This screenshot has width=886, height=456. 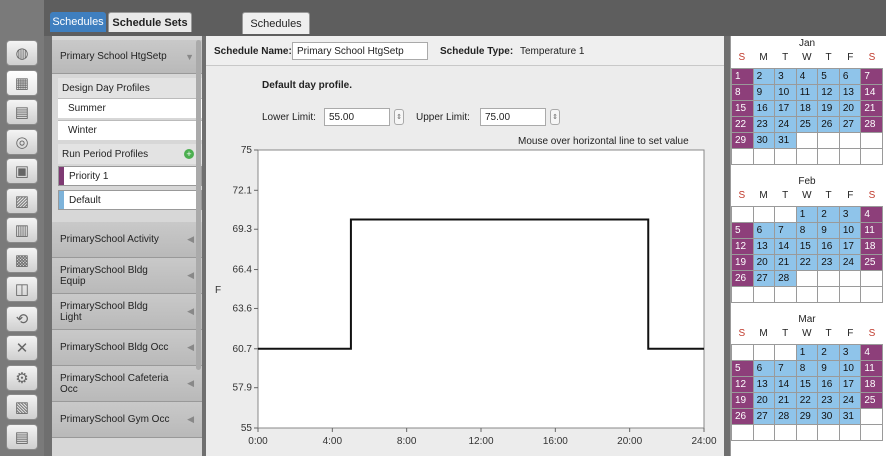 What do you see at coordinates (22, 377) in the screenshot?
I see `output-variables-icon: ⚙` at bounding box center [22, 377].